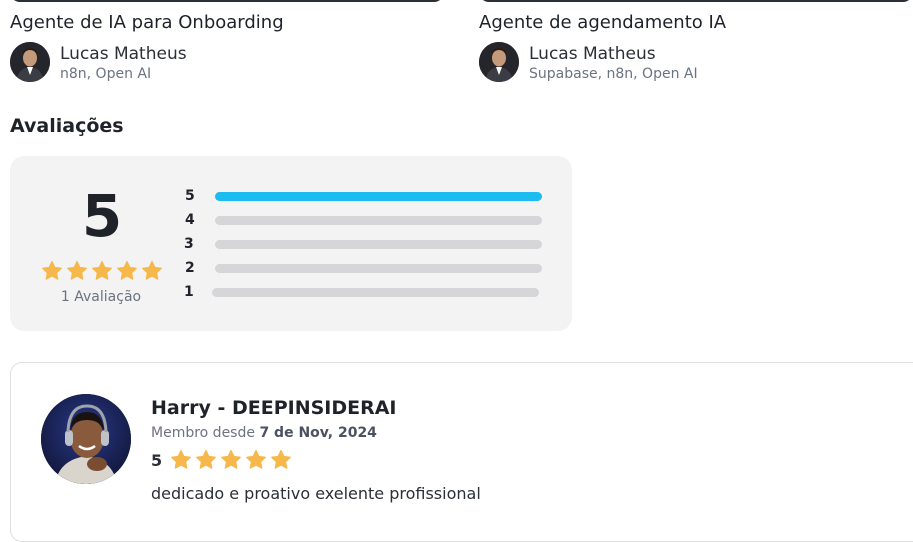  I want to click on rating-bar-label: 3, so click(189, 244).